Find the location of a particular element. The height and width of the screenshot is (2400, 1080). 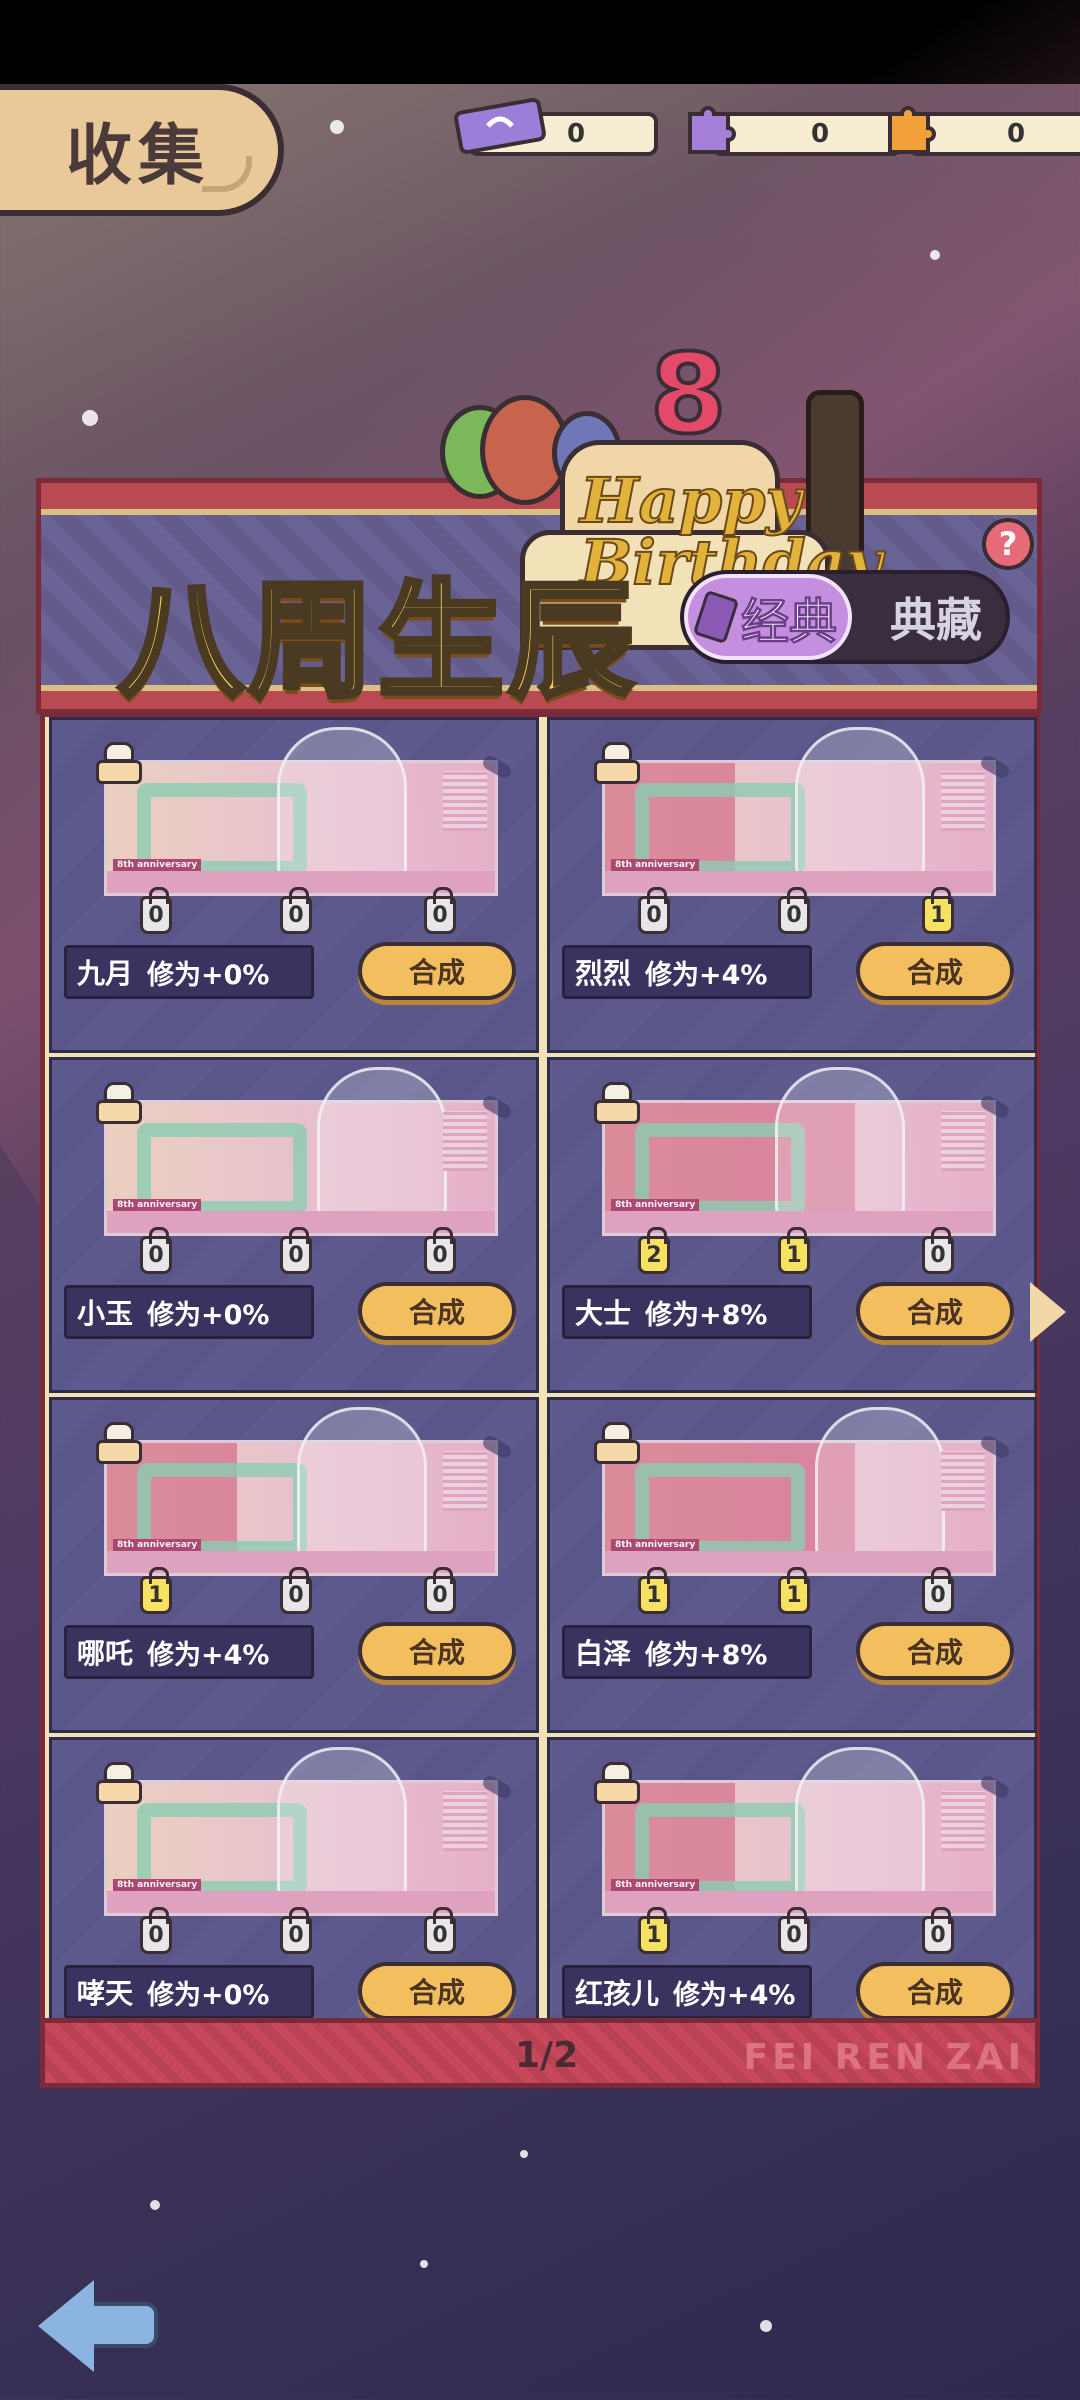

character-card: 8th anniversary 0 0 0 九月 修为+0% 合成 is located at coordinates (294, 885).